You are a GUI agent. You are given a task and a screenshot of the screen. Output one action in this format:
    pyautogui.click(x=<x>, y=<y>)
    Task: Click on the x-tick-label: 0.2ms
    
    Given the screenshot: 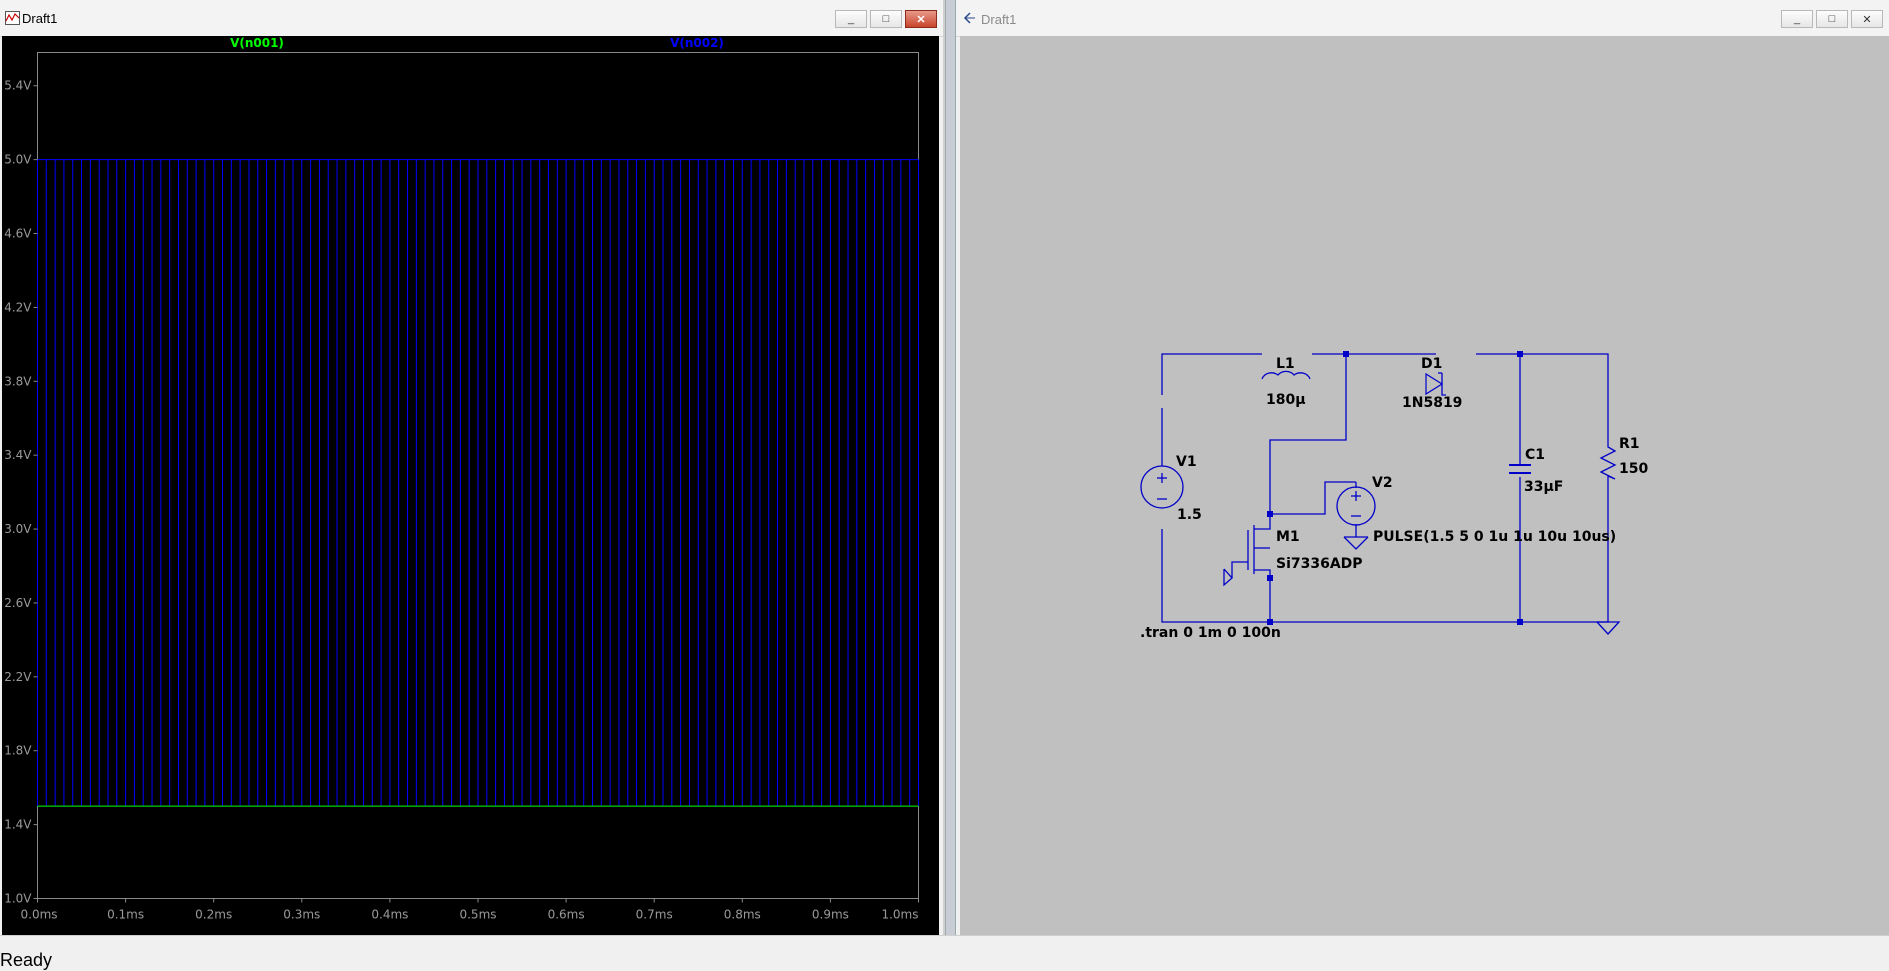 What is the action you would take?
    pyautogui.click(x=213, y=915)
    